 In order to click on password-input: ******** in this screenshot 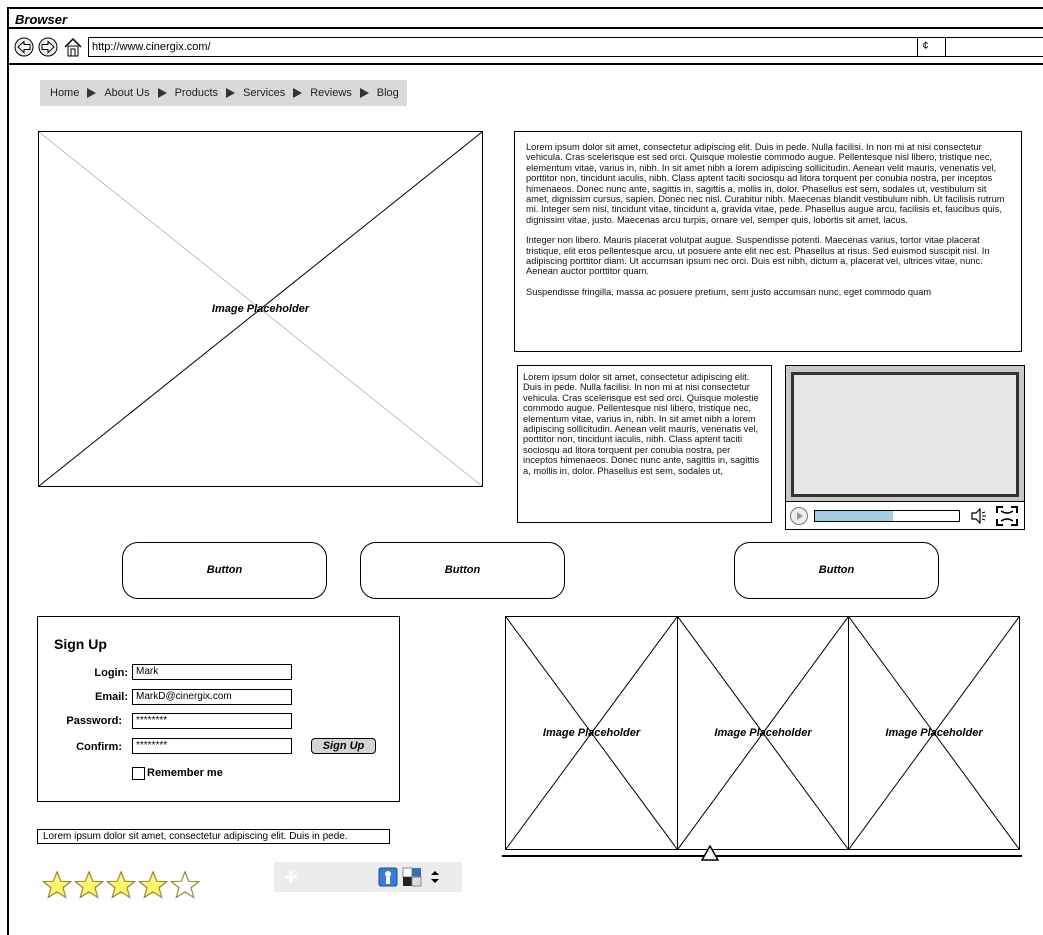, I will do `click(212, 721)`.